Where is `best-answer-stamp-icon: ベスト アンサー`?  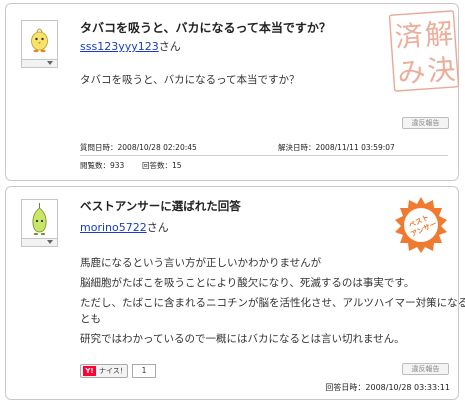 best-answer-stamp-icon: ベスト アンサー is located at coordinates (421, 225).